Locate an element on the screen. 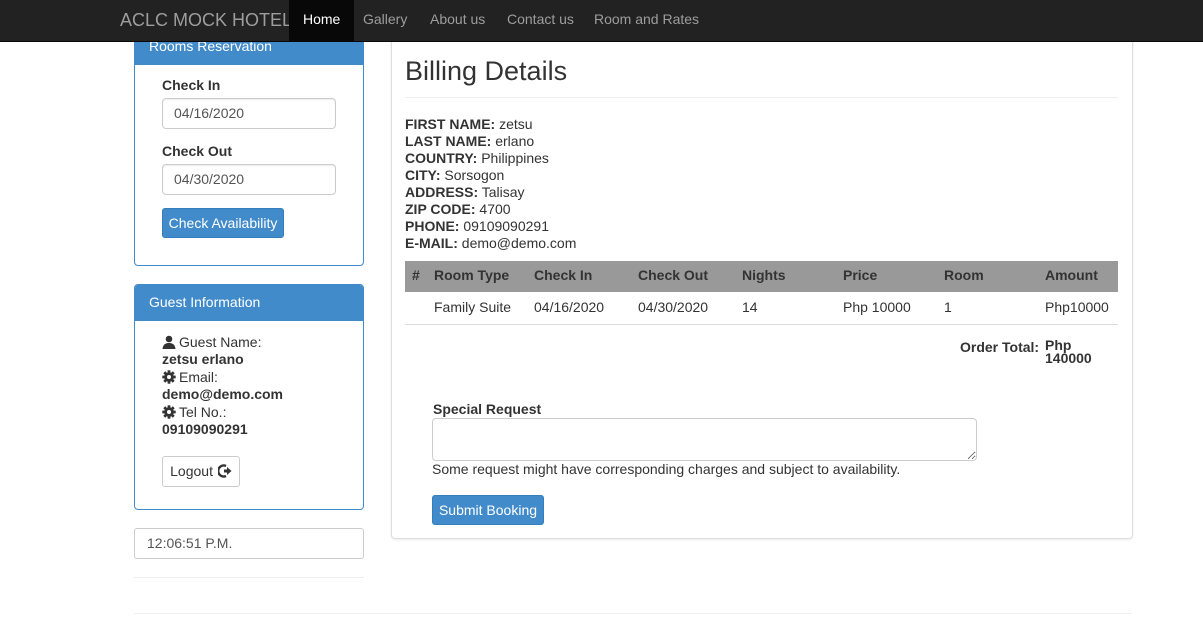 This screenshot has width=1203, height=637. guest-info-heading: Guest Information is located at coordinates (249, 303).